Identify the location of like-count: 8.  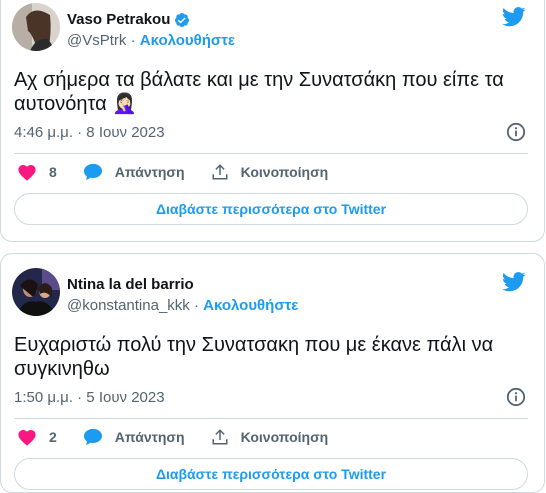
(53, 172).